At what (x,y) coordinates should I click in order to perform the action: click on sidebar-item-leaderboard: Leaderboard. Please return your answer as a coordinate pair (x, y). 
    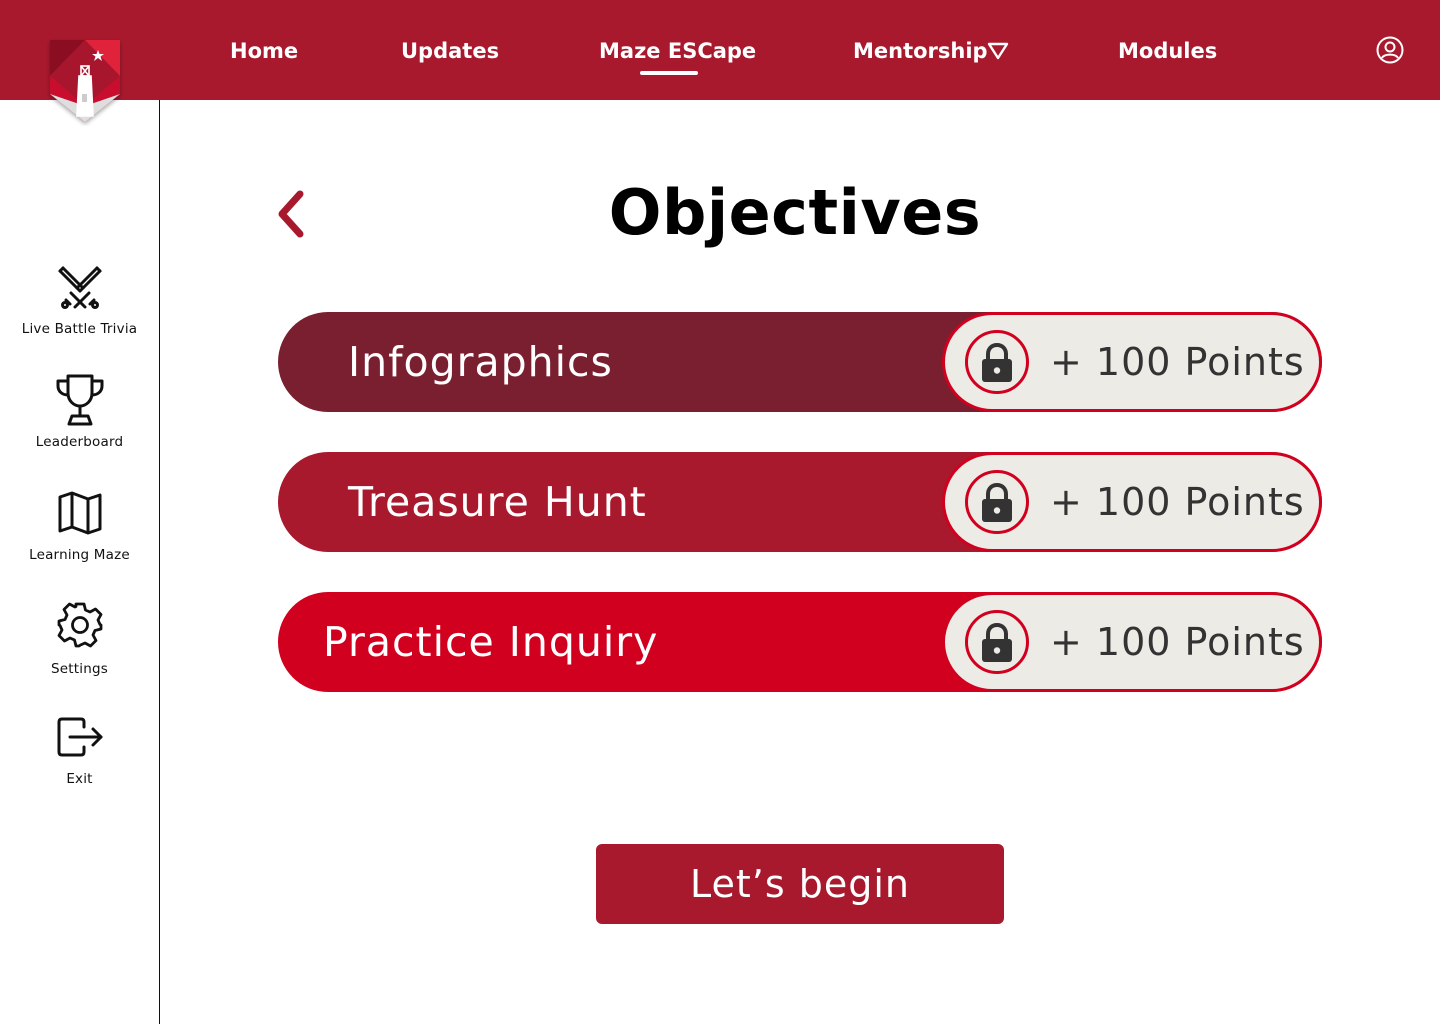
    Looking at the image, I should click on (79, 411).